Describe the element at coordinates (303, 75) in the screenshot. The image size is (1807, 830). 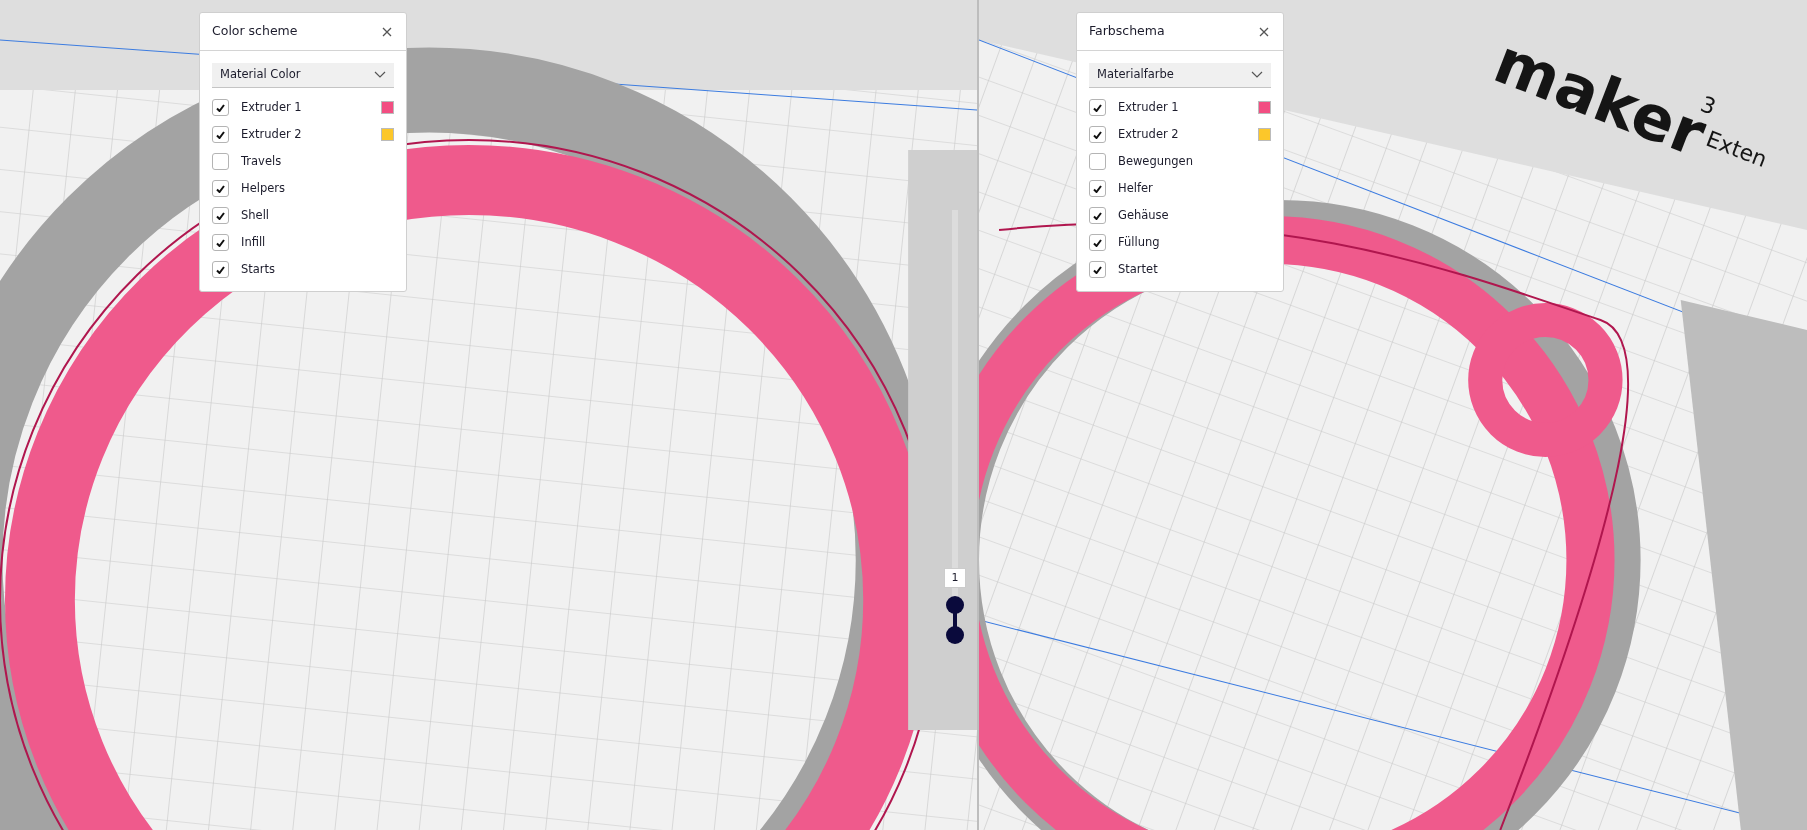
I see `color-scheme-dropdown: Material Color` at that location.